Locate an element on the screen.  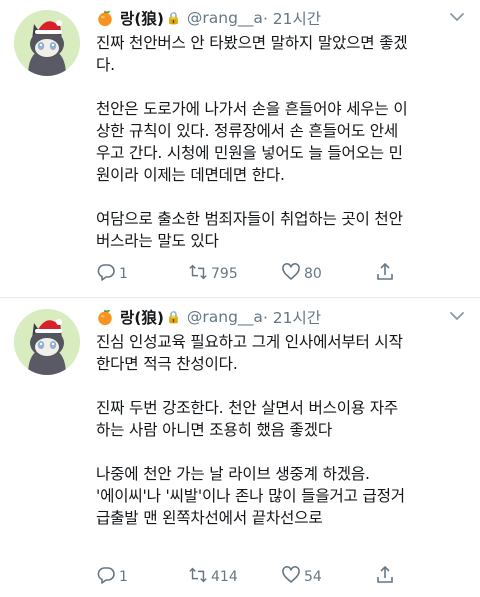
tweet-text-line: 진짜 두번 강조한다. 천안 살면서 버스이용 자주 is located at coordinates (247, 408).